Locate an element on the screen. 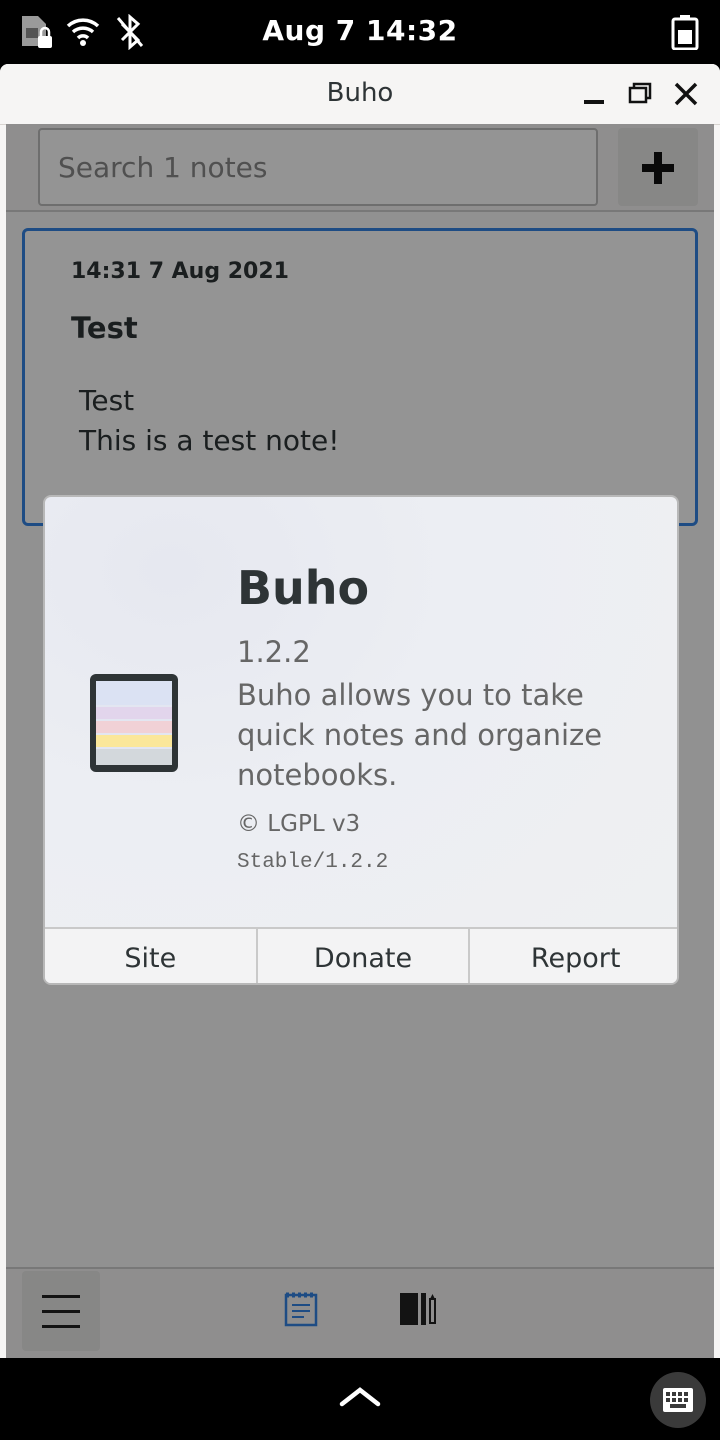  nav-bar is located at coordinates (360, 1399).